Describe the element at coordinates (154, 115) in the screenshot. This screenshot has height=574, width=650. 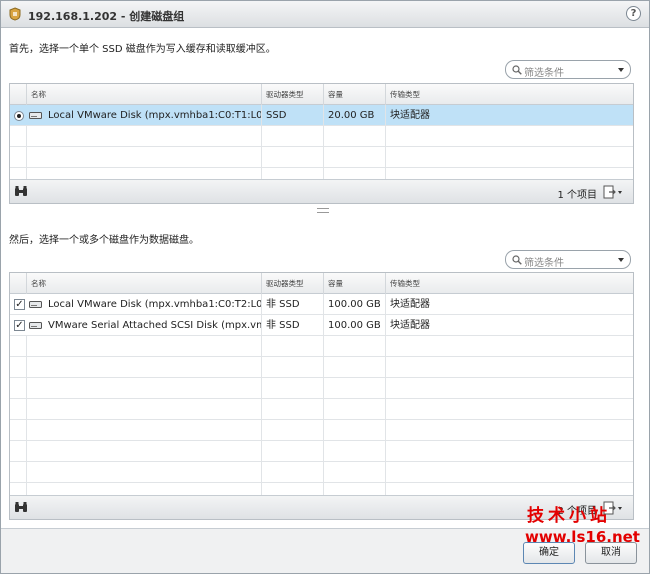
I see `disk-name: Local VMware Disk (mpx.vmhba1:C0:T1:L0)` at that location.